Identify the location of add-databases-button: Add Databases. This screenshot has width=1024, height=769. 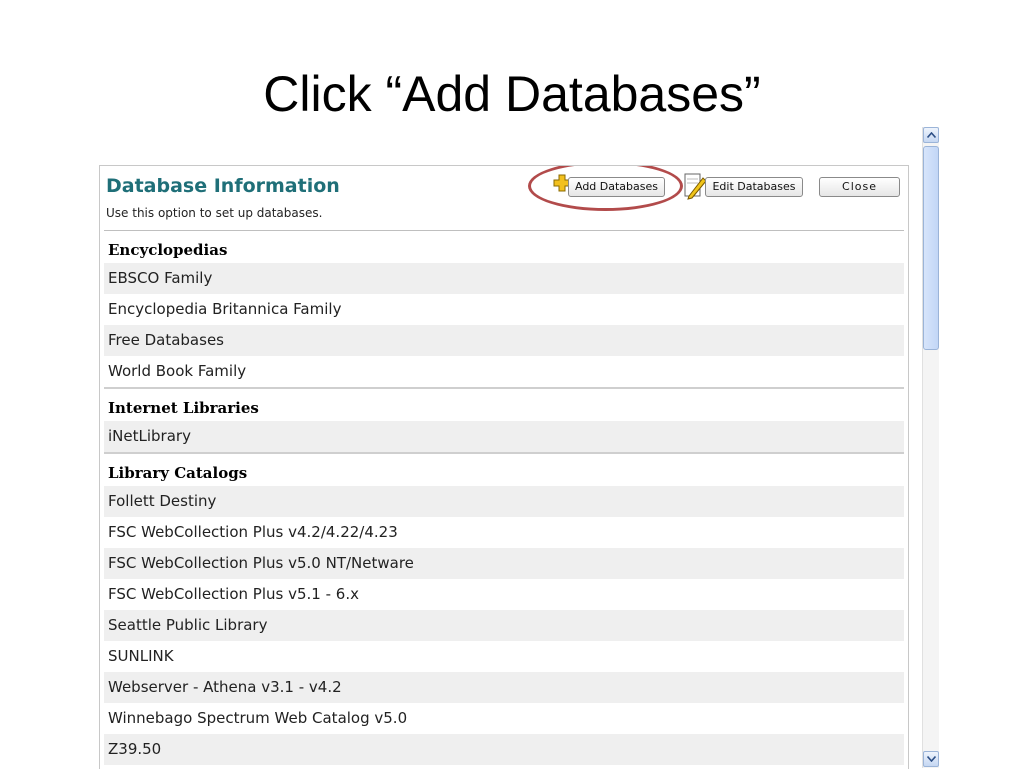
(616, 187).